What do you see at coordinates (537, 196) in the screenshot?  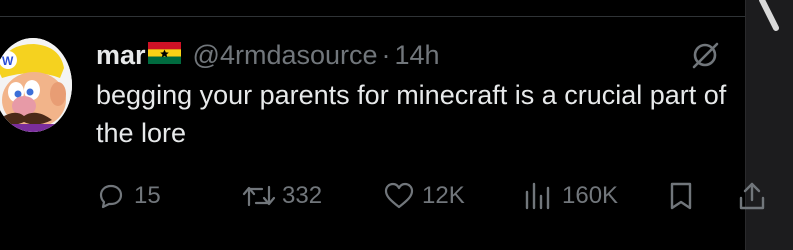 I see `views-icon` at bounding box center [537, 196].